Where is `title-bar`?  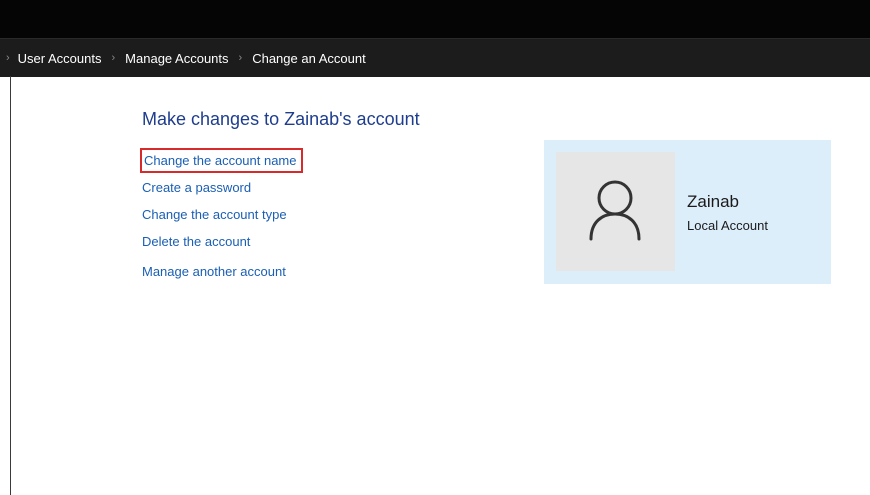
title-bar is located at coordinates (435, 19).